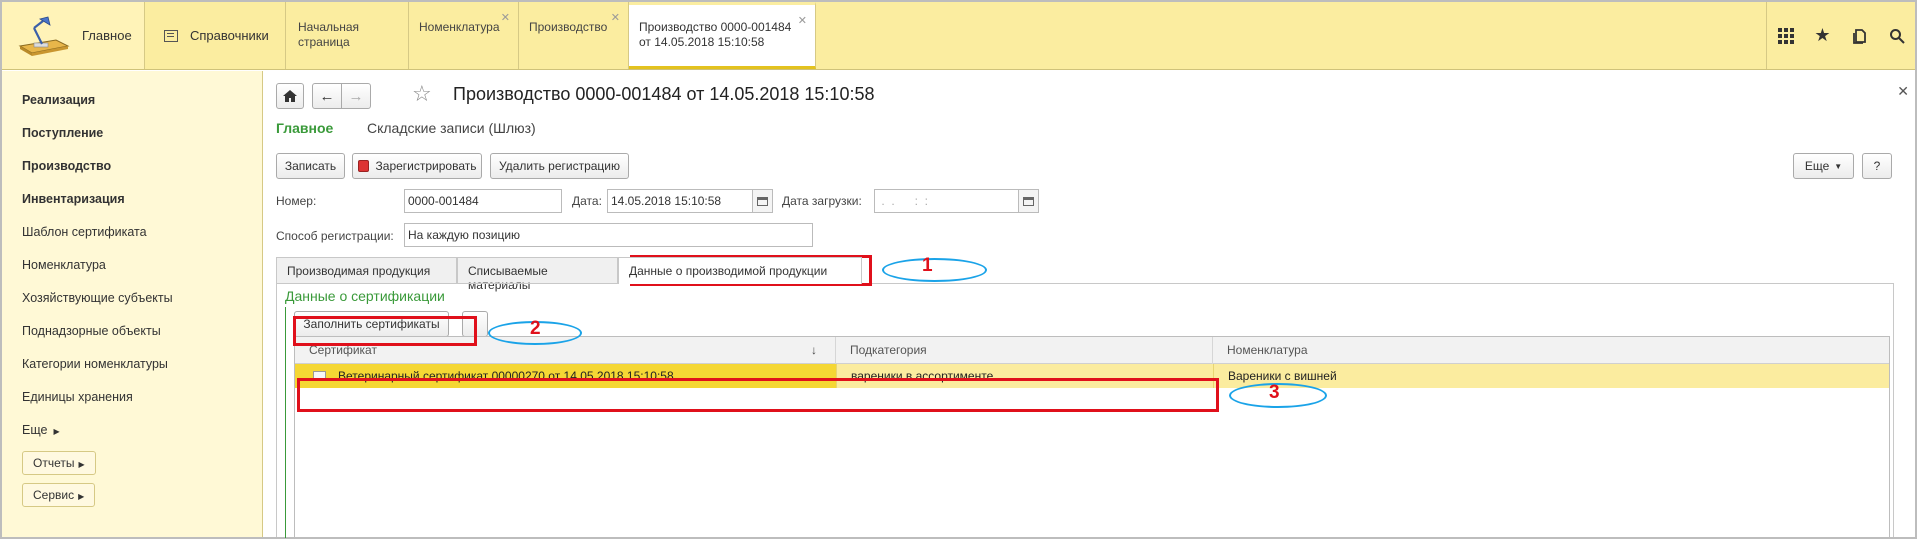  Describe the element at coordinates (574, 35) in the screenshot. I see `tab-production: Производство ✕` at that location.